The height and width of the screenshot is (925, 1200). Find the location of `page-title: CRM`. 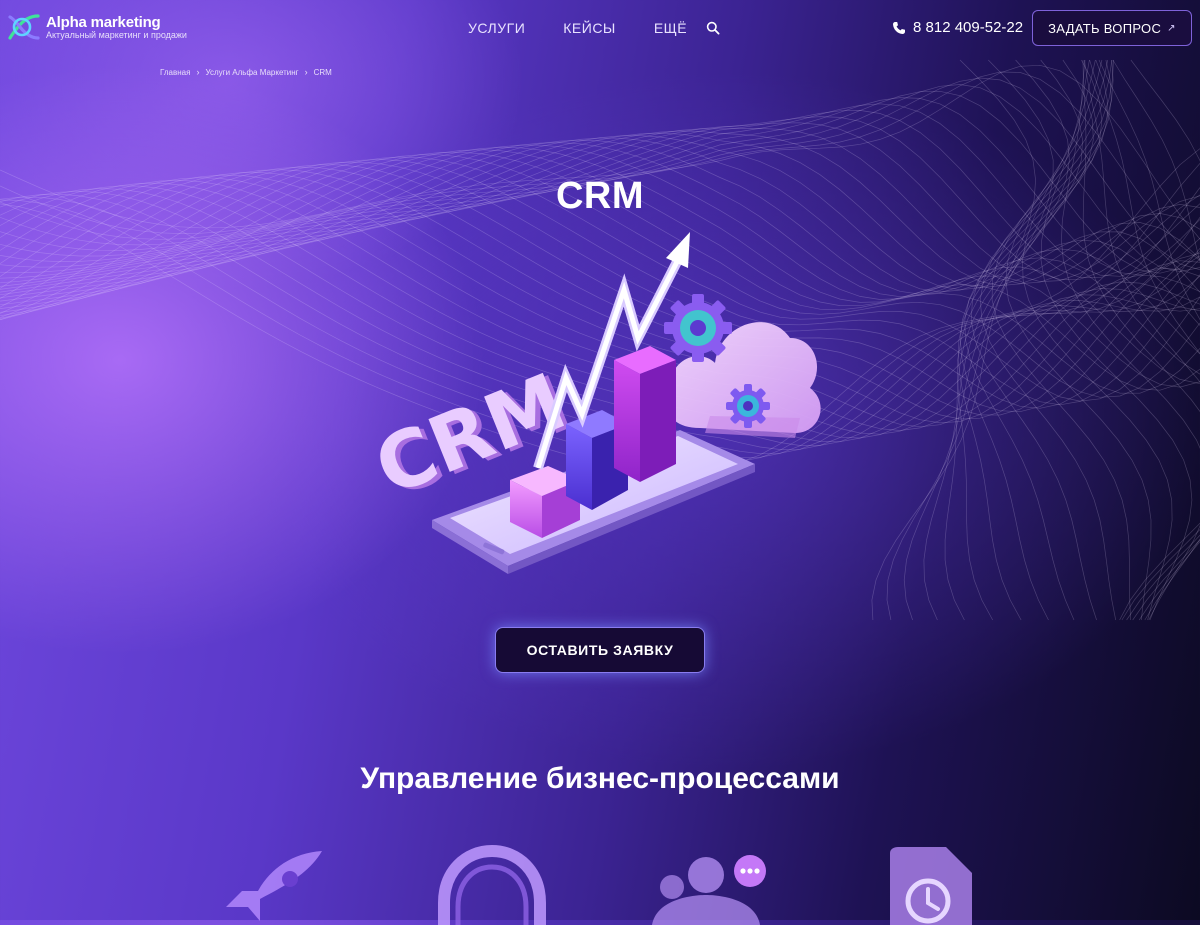

page-title: CRM is located at coordinates (600, 196).